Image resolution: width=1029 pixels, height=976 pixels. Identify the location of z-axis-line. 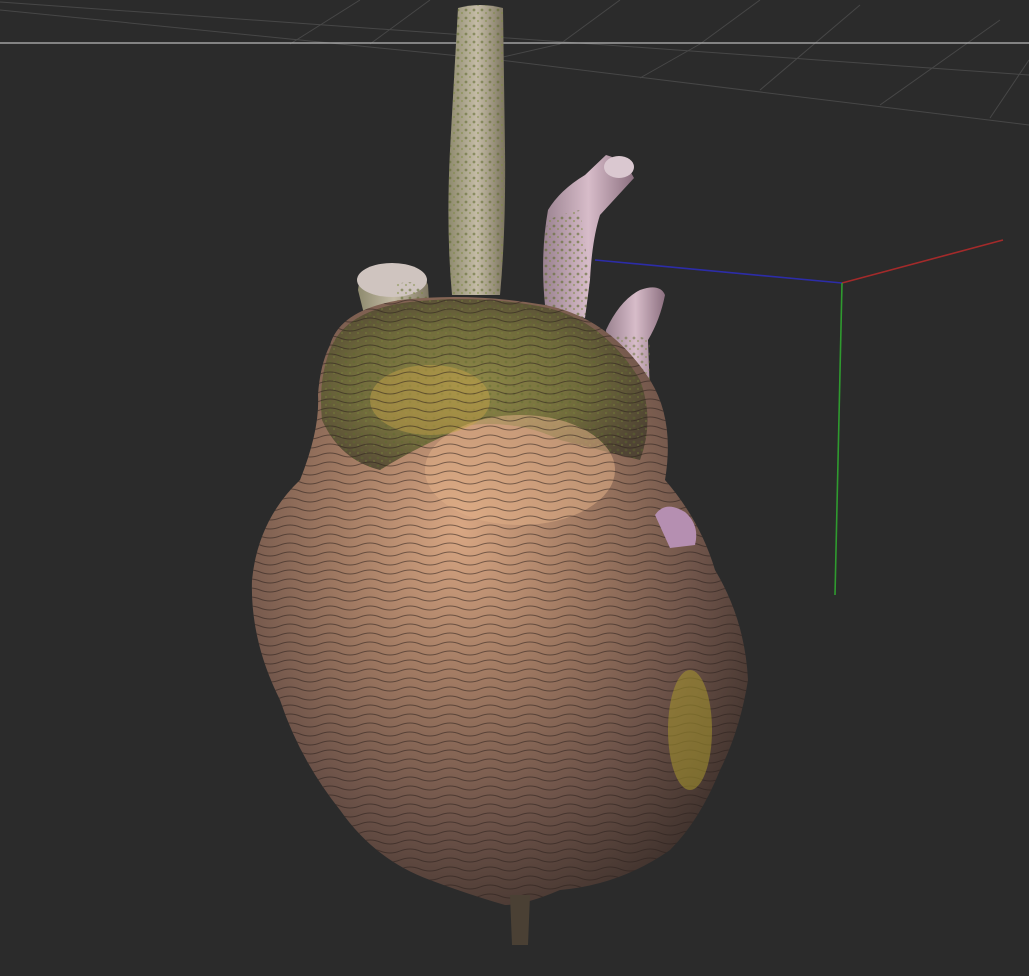
(718, 271).